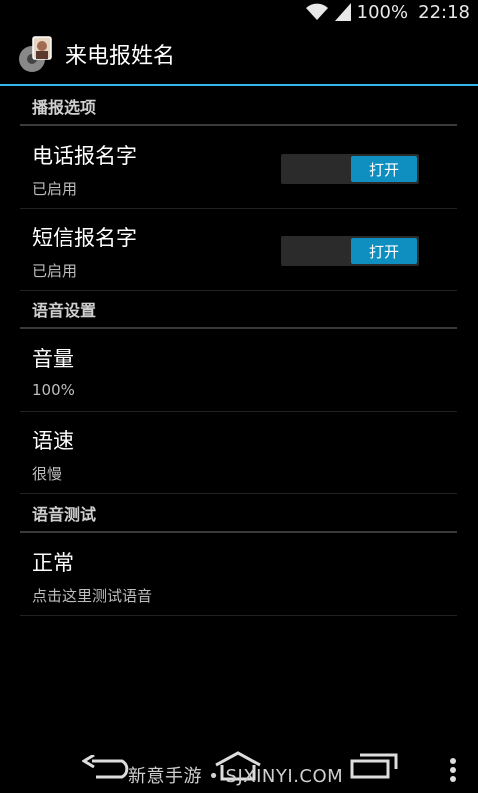  Describe the element at coordinates (239, 55) in the screenshot. I see `action-bar: 来电报姓名` at that location.